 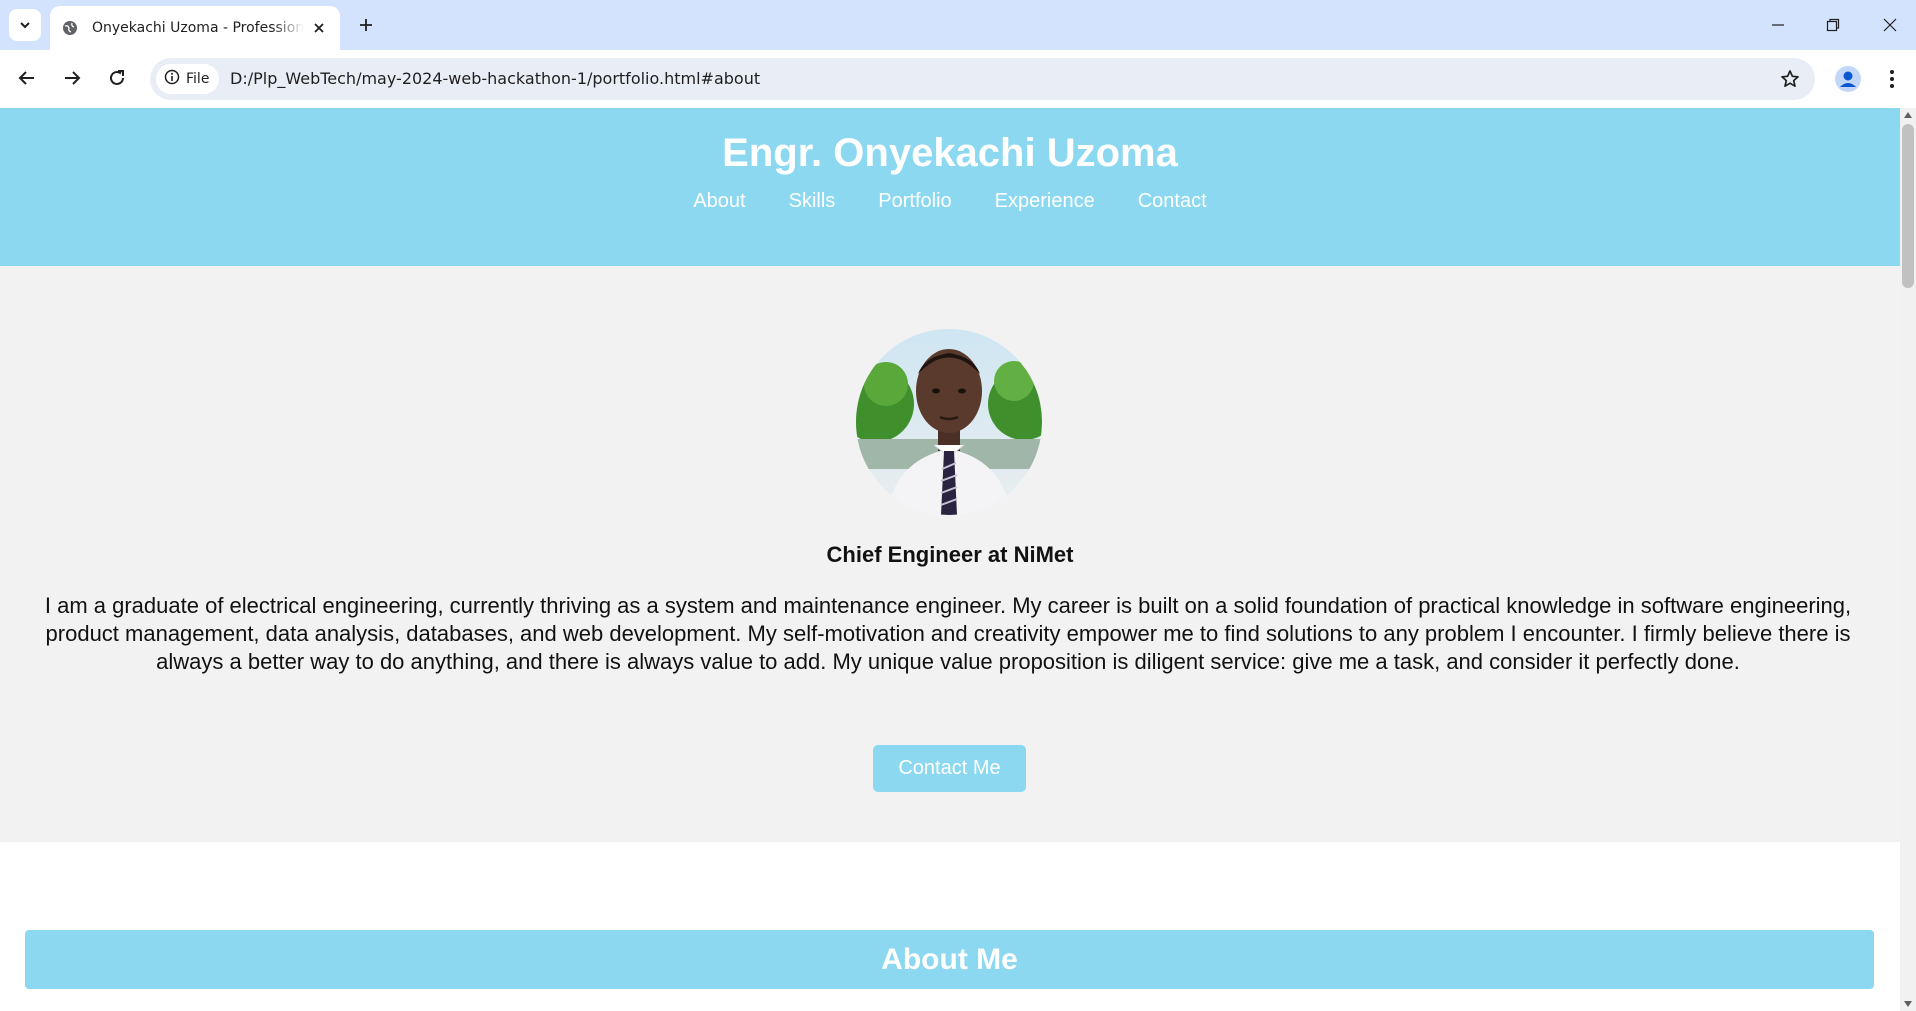 I want to click on role-title: Chief Engineer at NiMet, so click(x=950, y=554).